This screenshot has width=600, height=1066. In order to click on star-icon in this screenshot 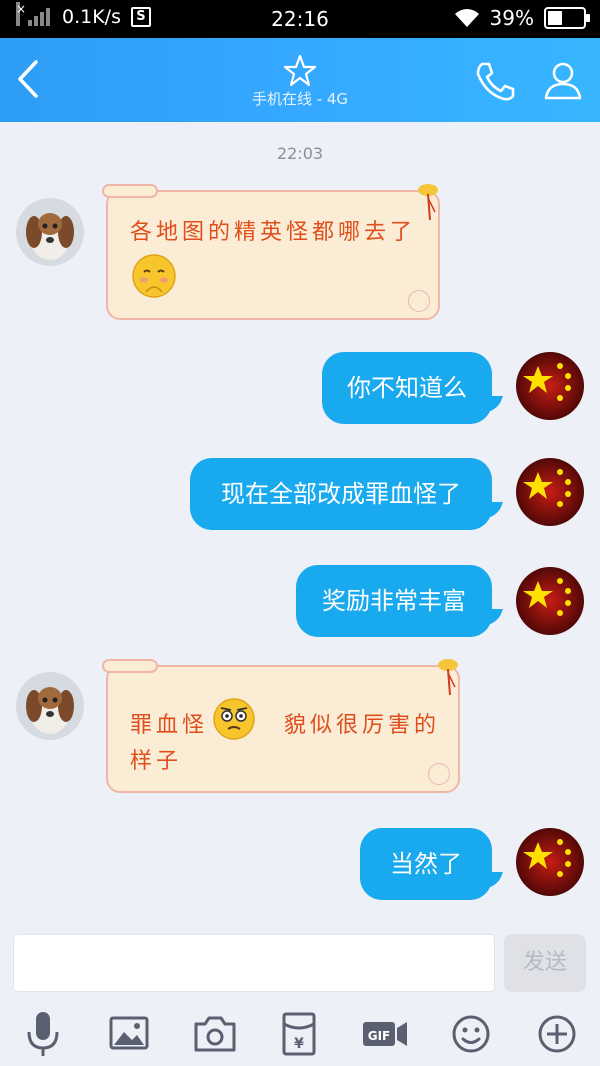, I will do `click(300, 70)`.